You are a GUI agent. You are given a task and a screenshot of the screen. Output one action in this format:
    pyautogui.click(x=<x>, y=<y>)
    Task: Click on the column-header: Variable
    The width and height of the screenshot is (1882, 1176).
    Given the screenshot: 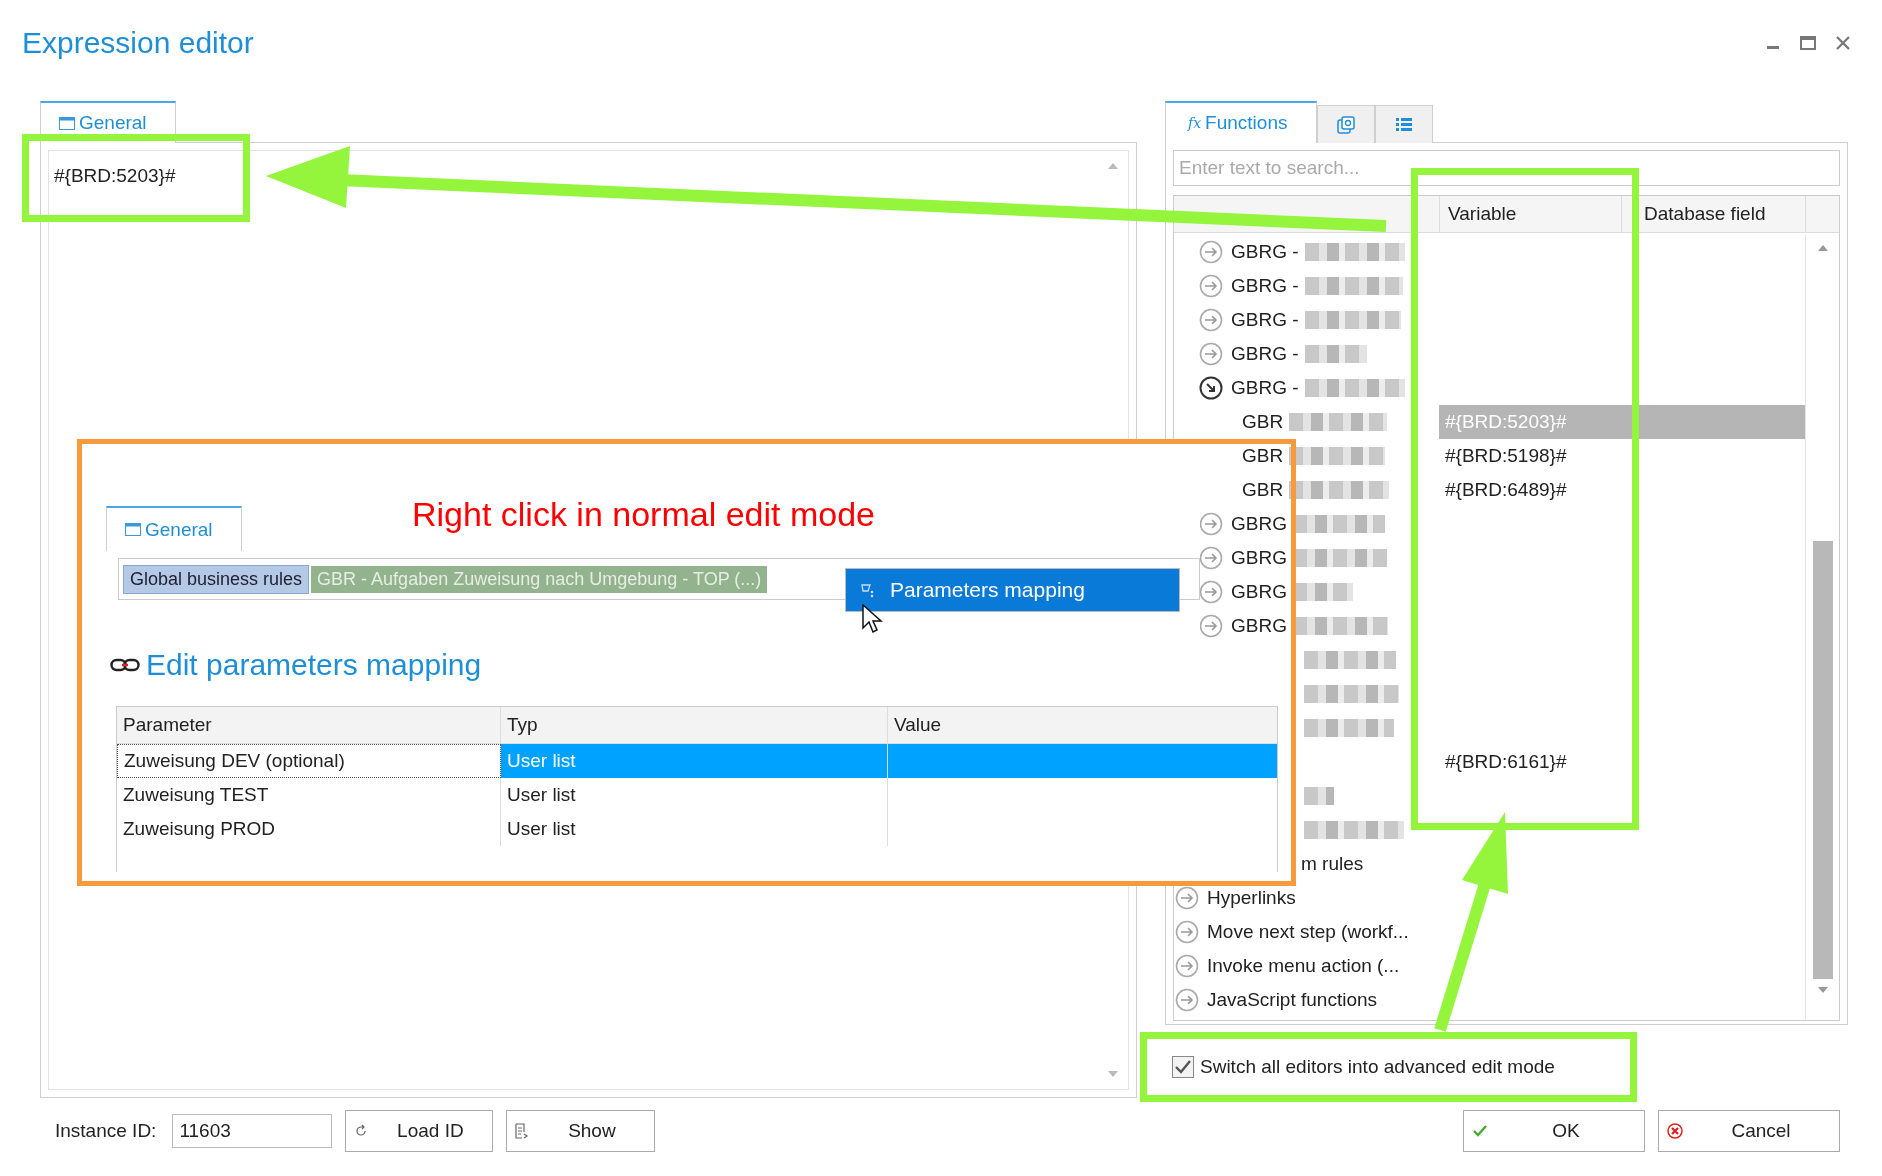 What is the action you would take?
    pyautogui.click(x=1531, y=214)
    